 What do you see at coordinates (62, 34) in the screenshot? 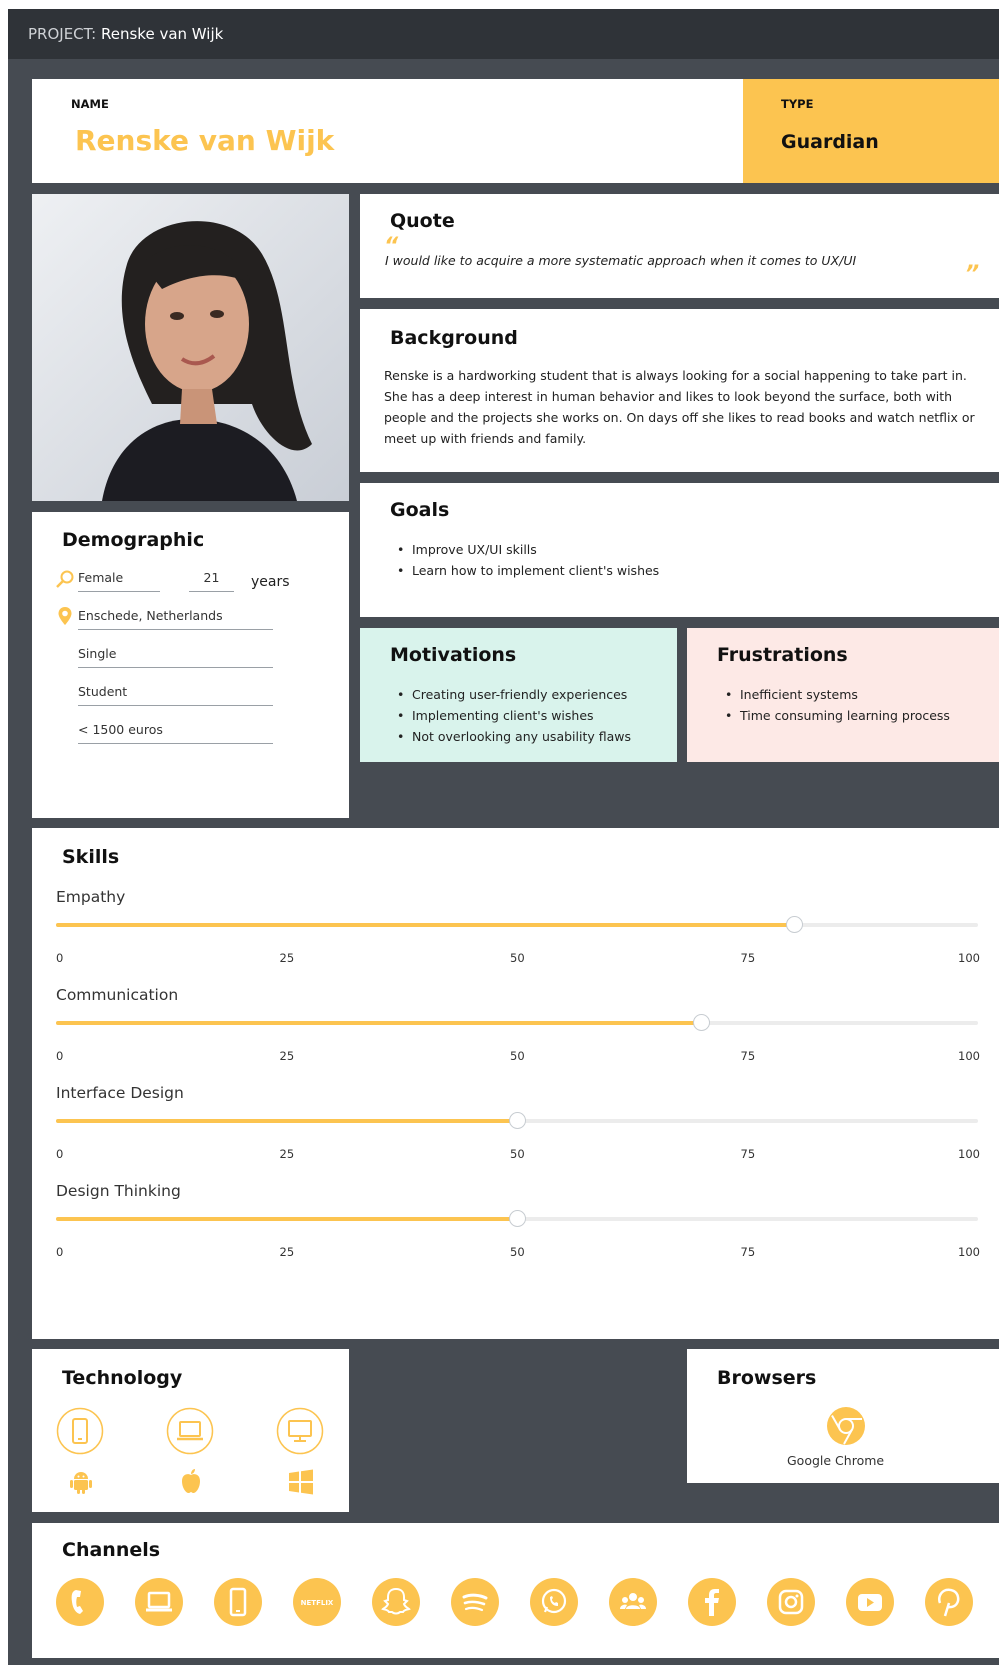
I see `project-prefix: PROJECT:` at bounding box center [62, 34].